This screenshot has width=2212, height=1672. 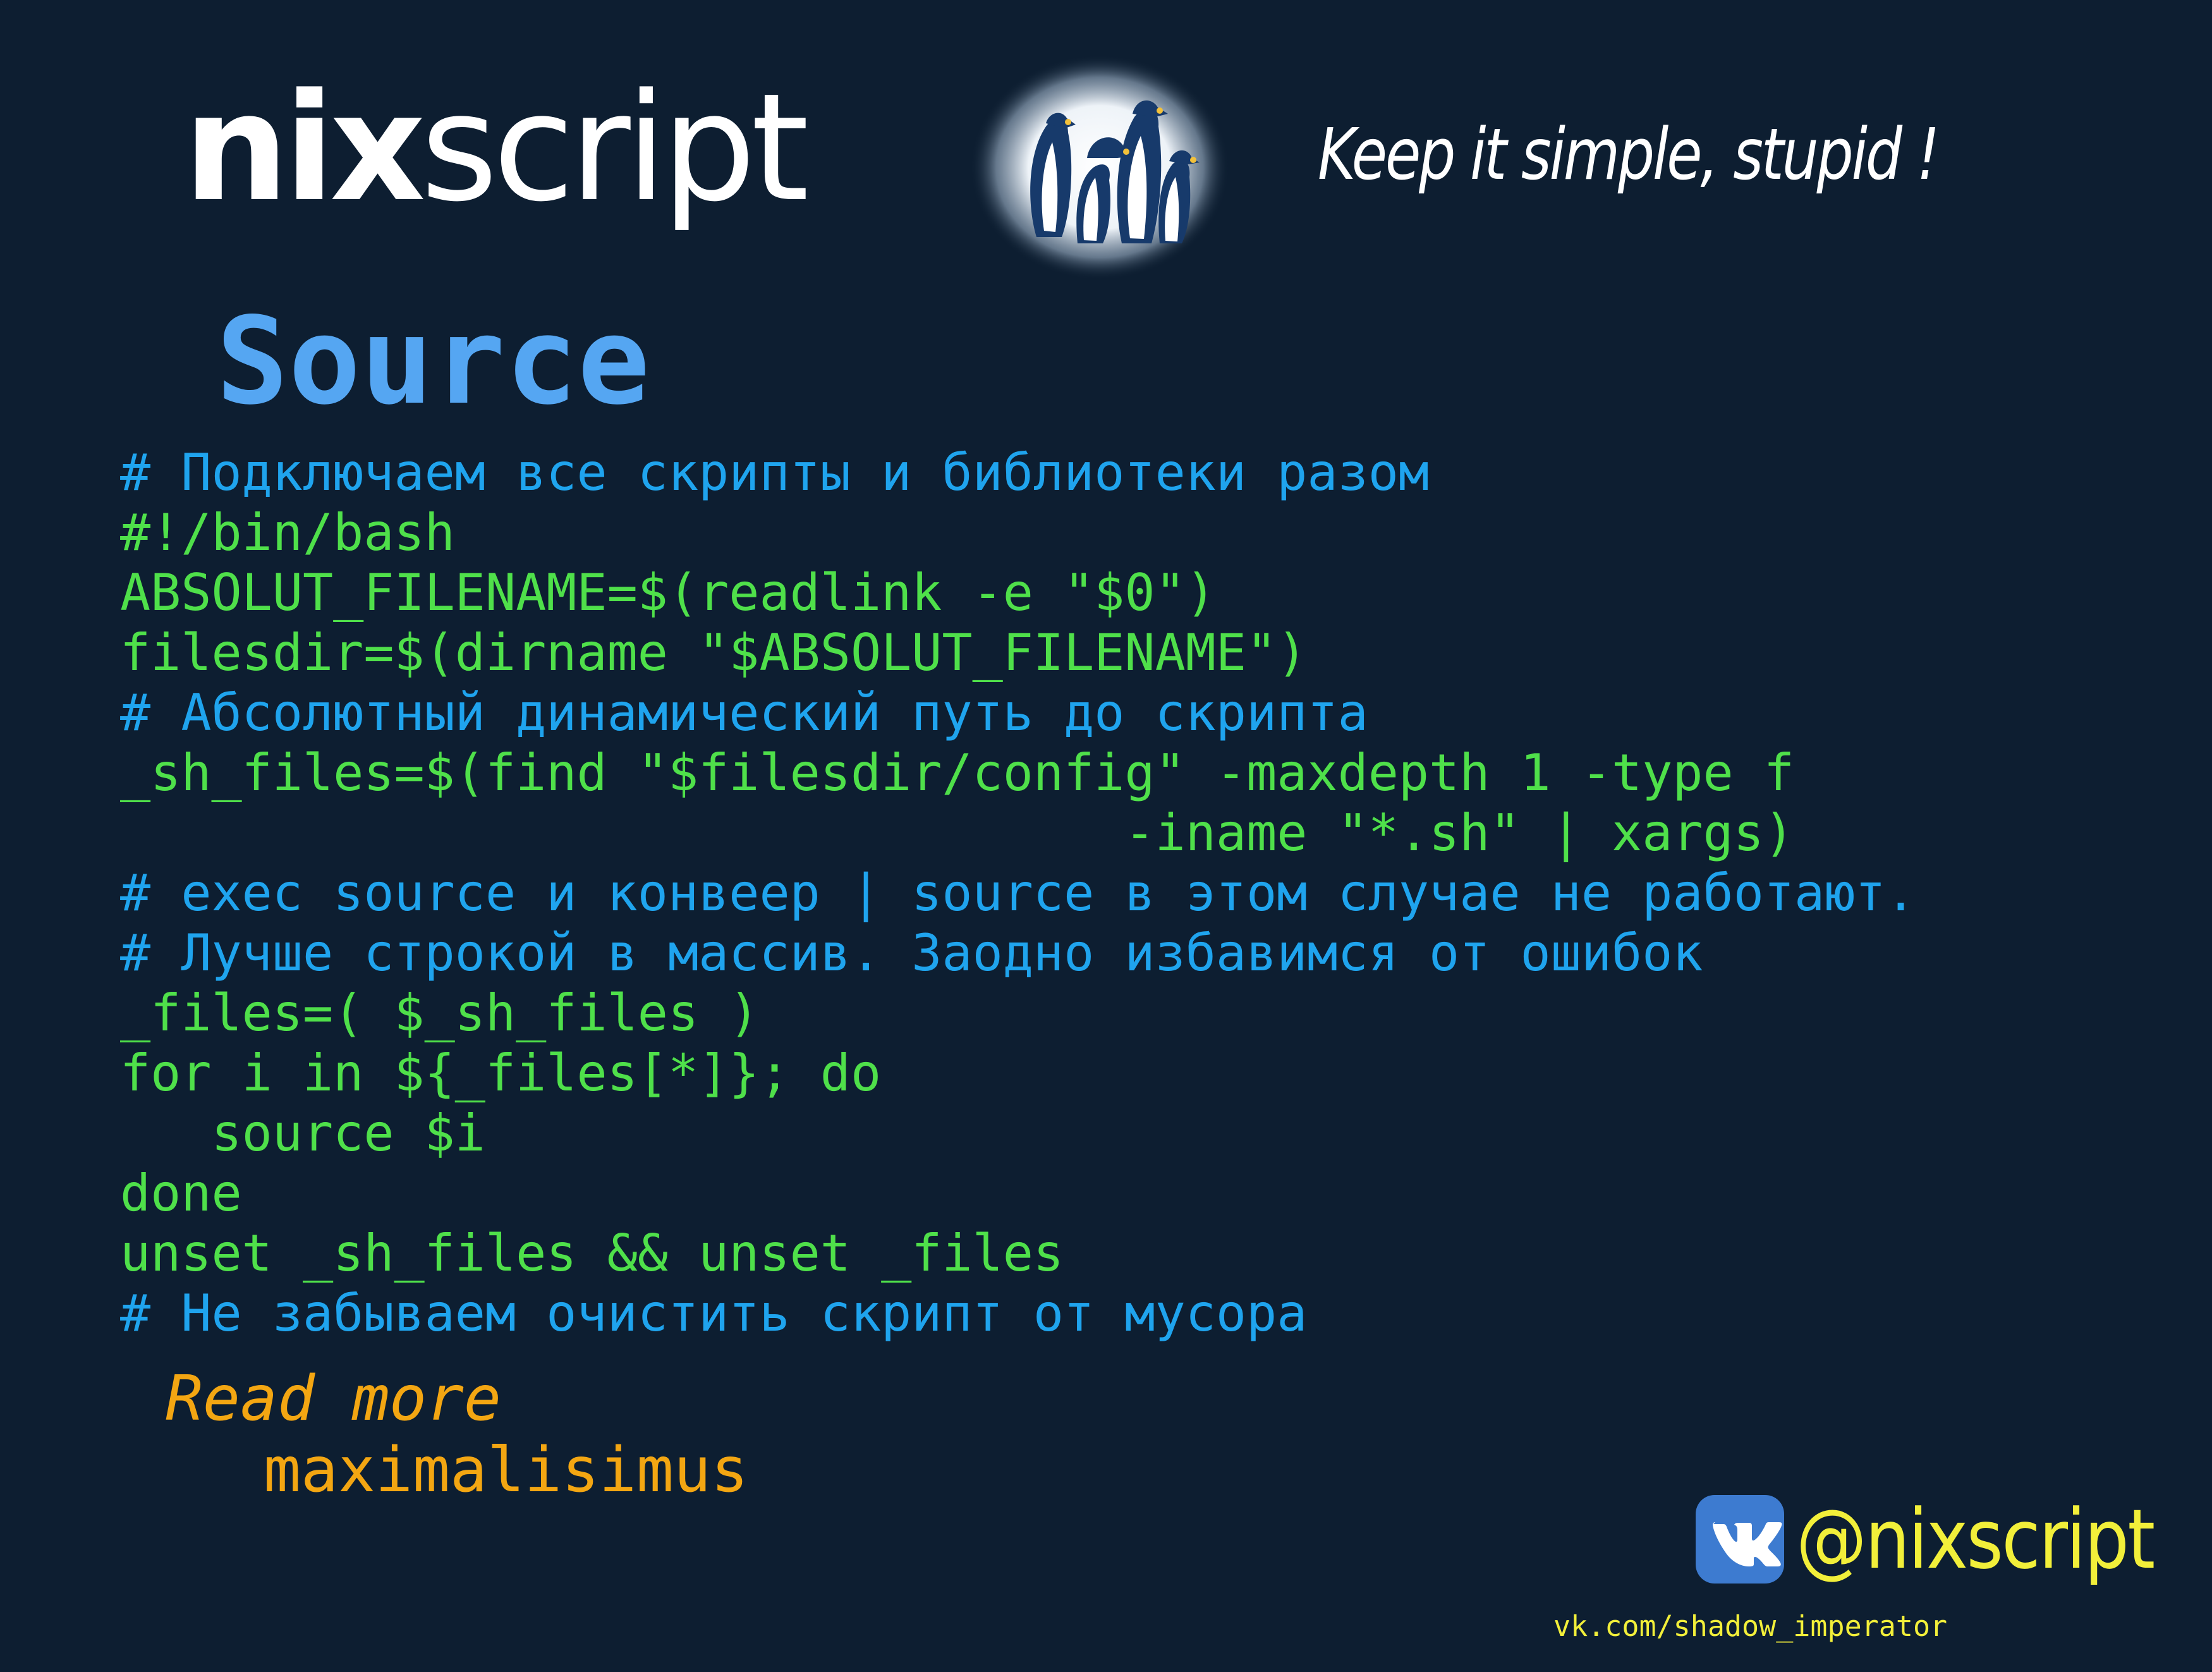 What do you see at coordinates (592, 1253) in the screenshot?
I see `code-line: unset _sh_files && unset _files` at bounding box center [592, 1253].